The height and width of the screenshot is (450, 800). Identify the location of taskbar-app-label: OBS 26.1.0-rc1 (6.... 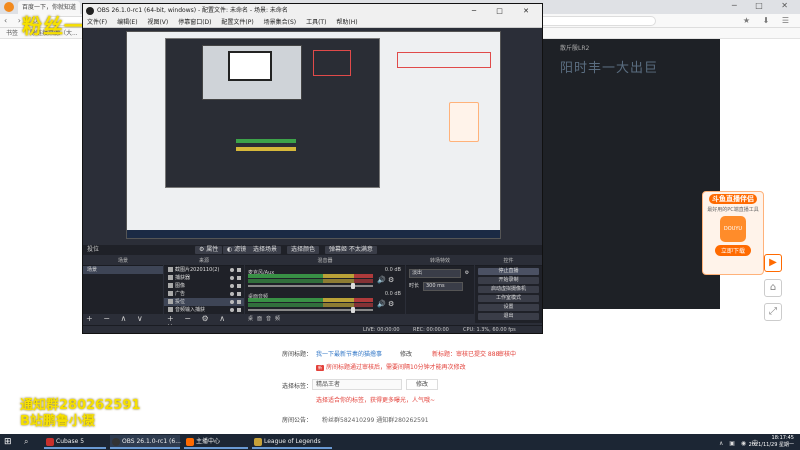
(151, 441).